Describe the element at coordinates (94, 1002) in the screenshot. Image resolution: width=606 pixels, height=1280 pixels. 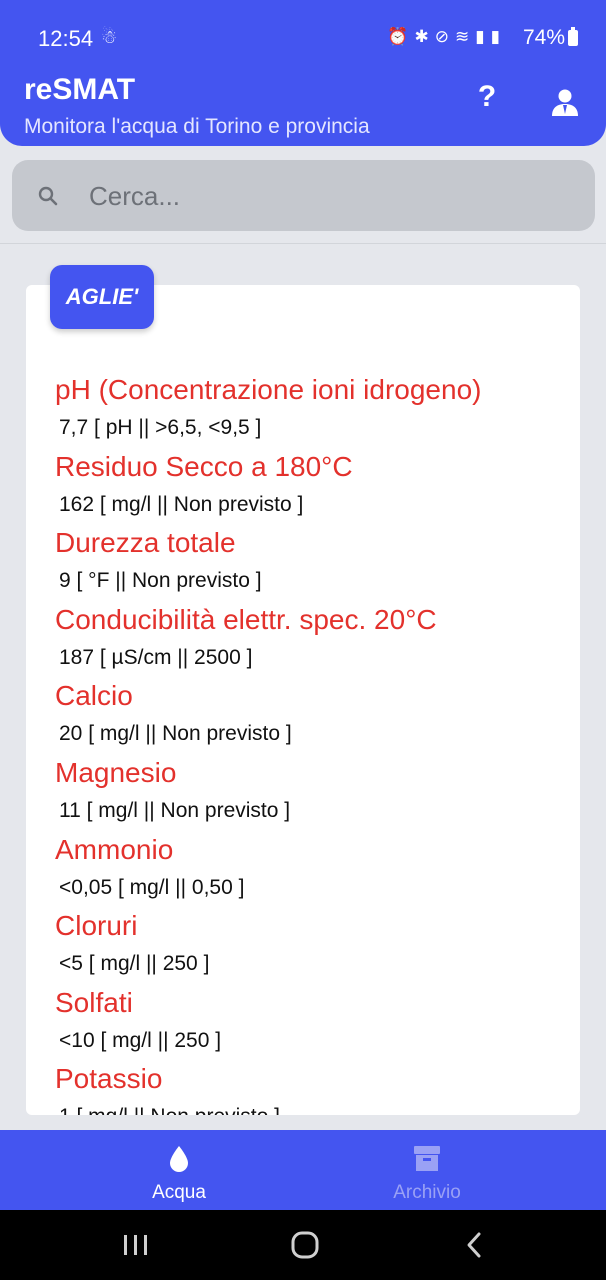
I see `parameter-name: Solfati` at that location.